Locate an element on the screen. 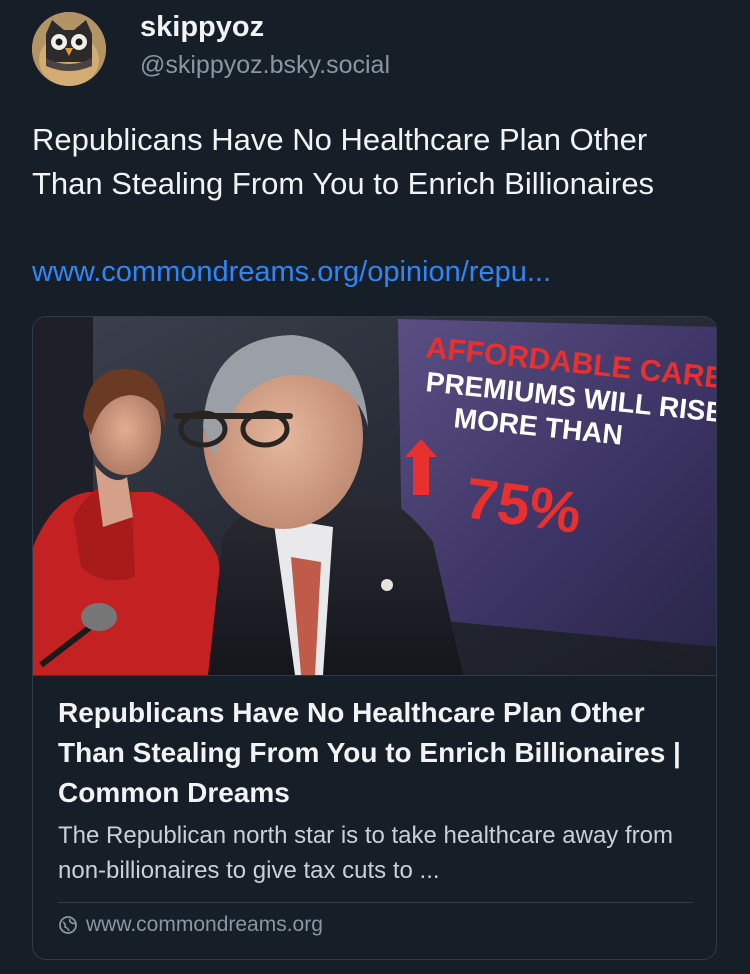 The height and width of the screenshot is (974, 750). card-domain: www.commondreams.org is located at coordinates (190, 925).